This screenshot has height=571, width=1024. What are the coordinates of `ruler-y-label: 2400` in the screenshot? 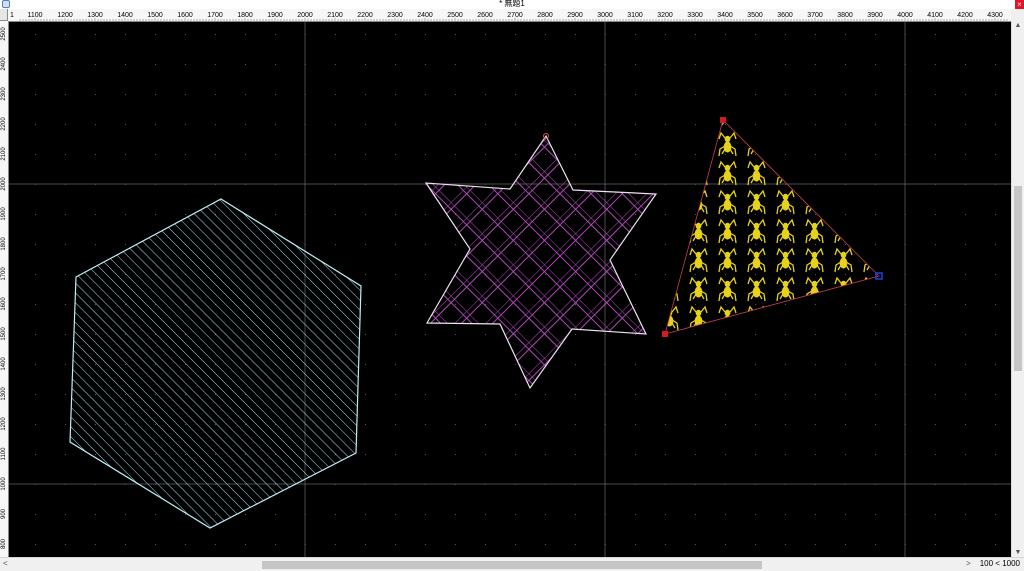 It's located at (4, 64).